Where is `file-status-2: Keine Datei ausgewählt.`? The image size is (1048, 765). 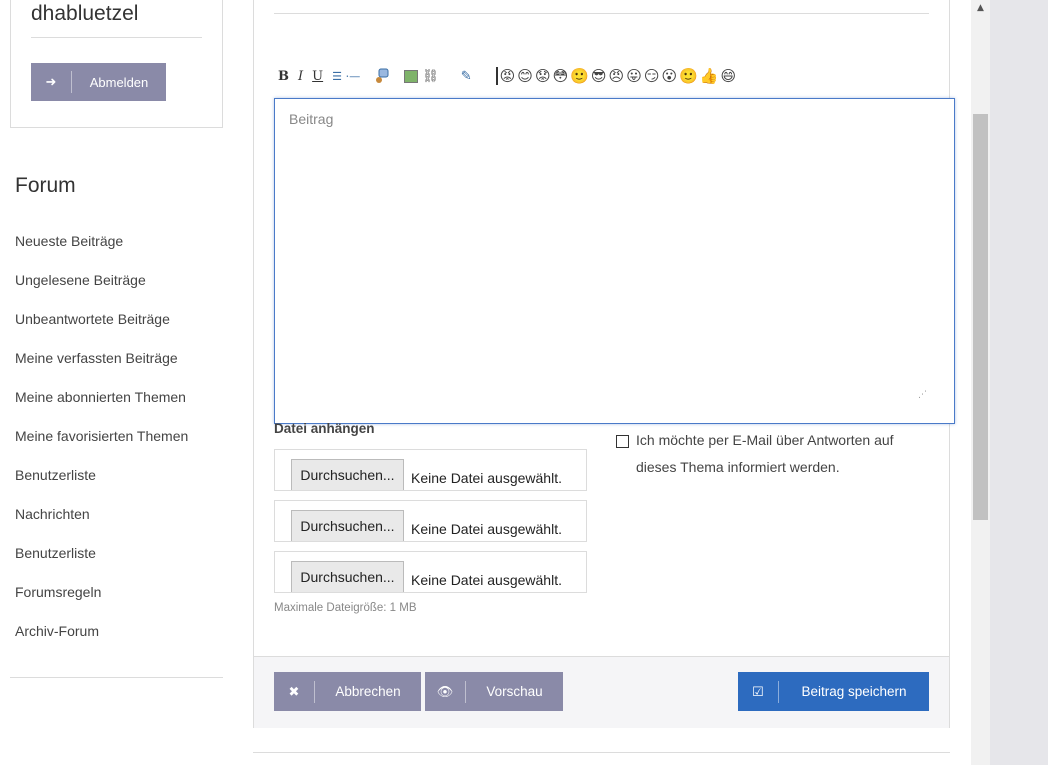
file-status-2: Keine Datei ausgewählt. is located at coordinates (486, 529).